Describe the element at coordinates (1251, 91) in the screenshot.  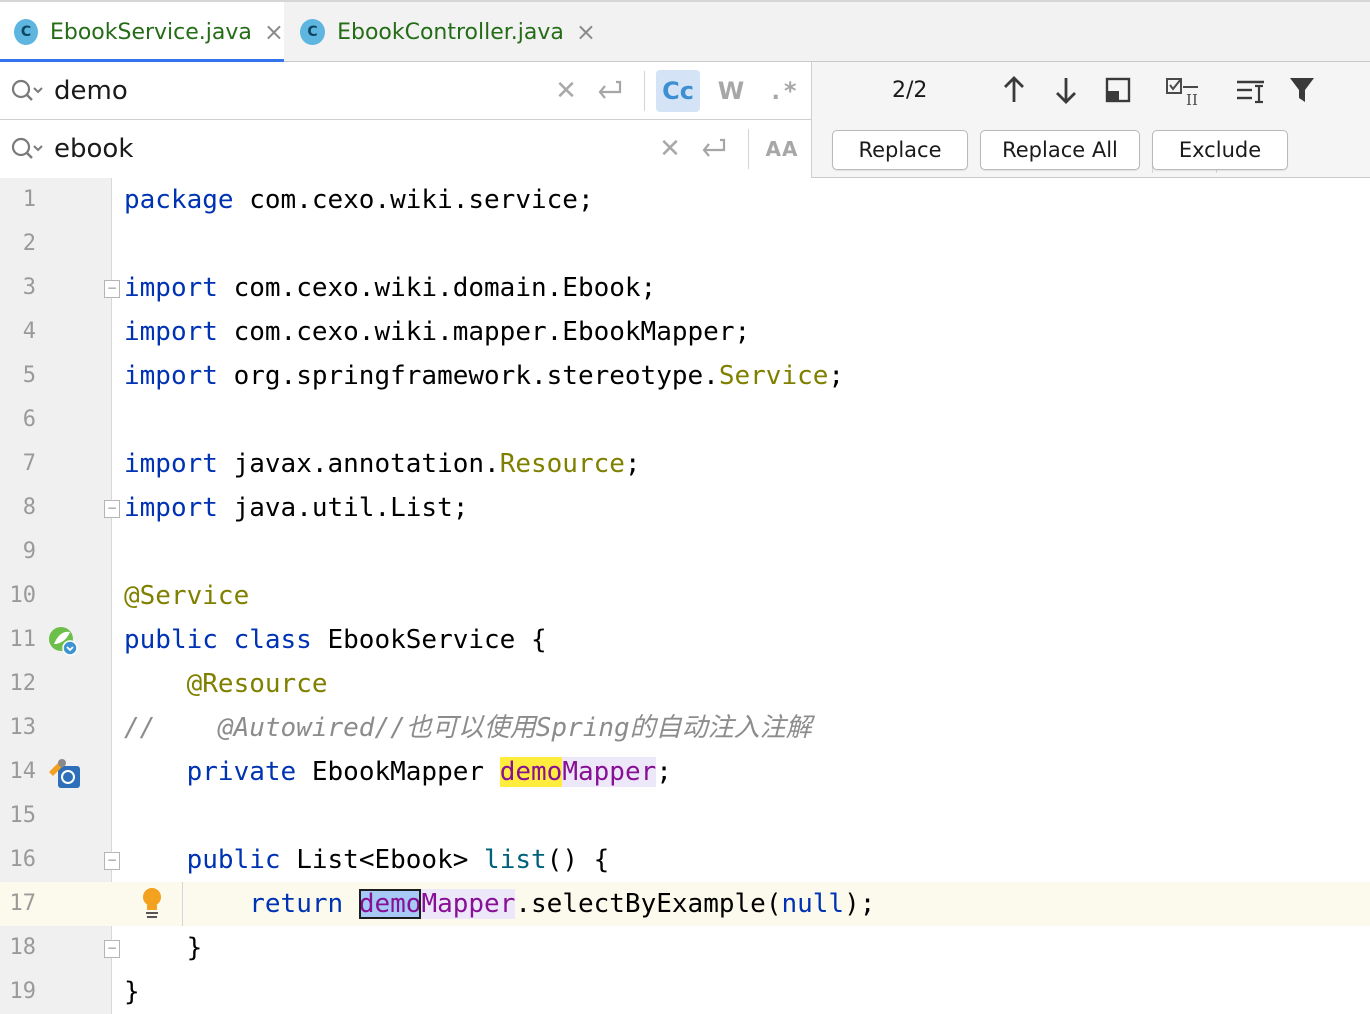
I see `search-settings-icon` at that location.